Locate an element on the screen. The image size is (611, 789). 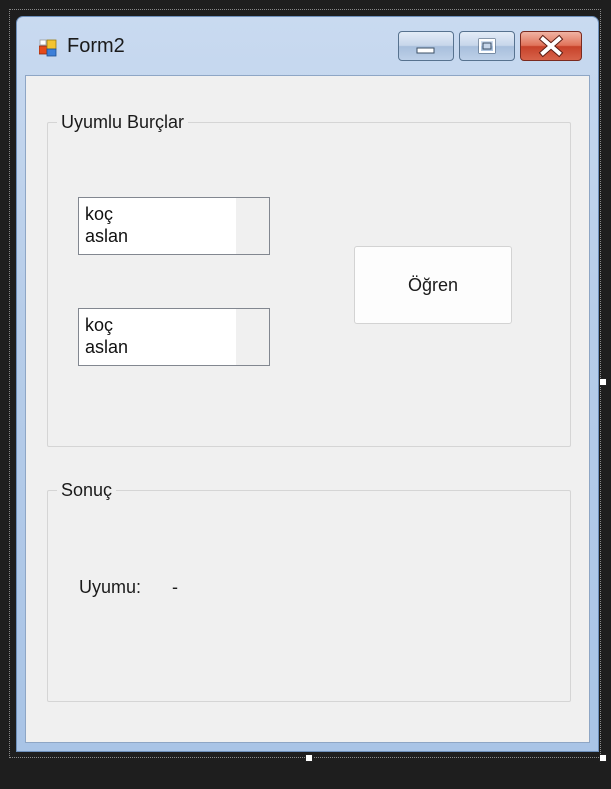
resize-handle-right is located at coordinates (603, 382).